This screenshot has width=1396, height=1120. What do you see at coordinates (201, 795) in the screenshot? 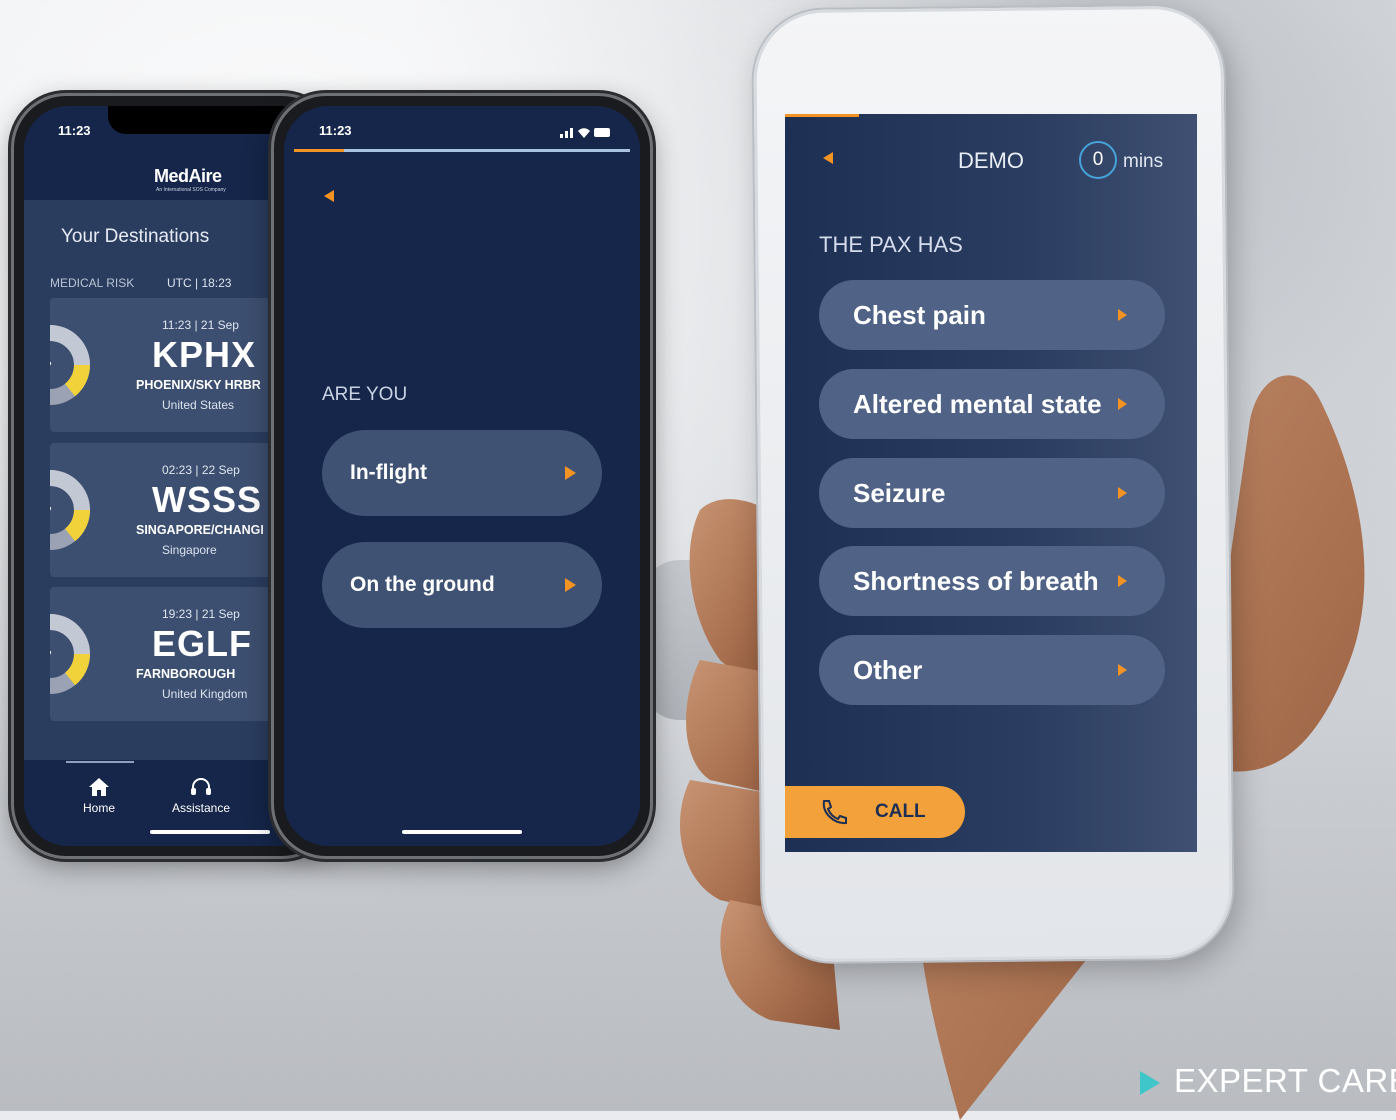
I see `tab-assistance: Assistance` at bounding box center [201, 795].